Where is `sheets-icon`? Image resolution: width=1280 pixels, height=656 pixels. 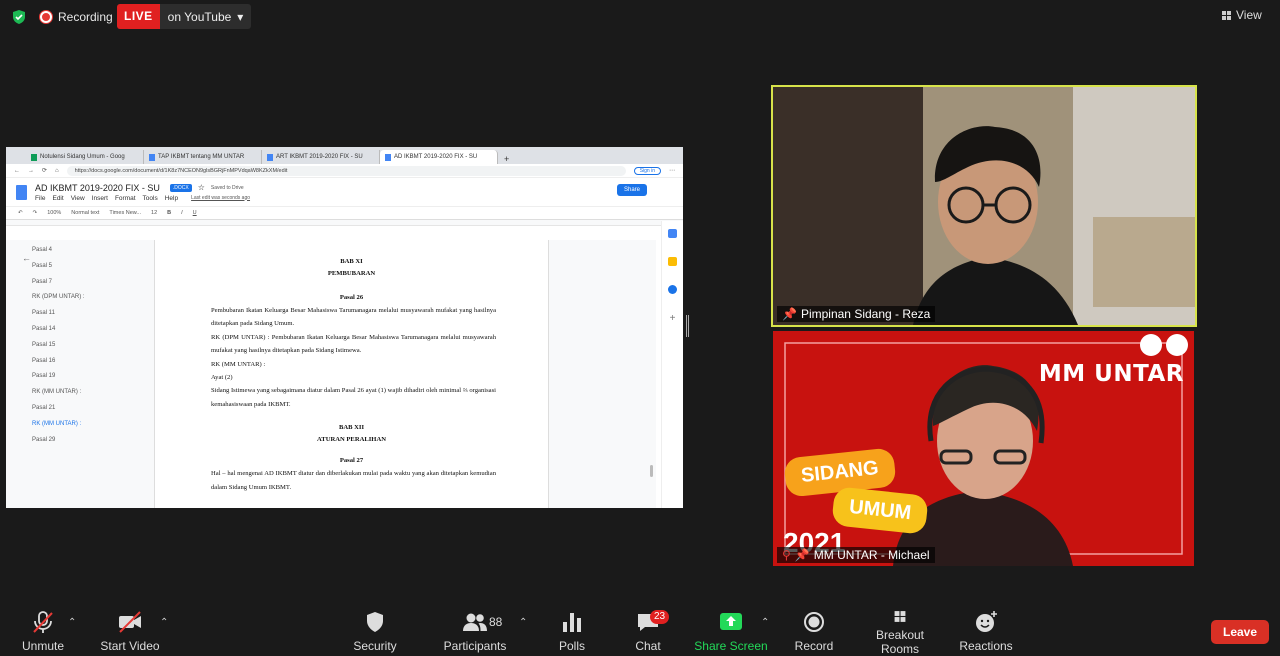
sheets-icon is located at coordinates (34, 157).